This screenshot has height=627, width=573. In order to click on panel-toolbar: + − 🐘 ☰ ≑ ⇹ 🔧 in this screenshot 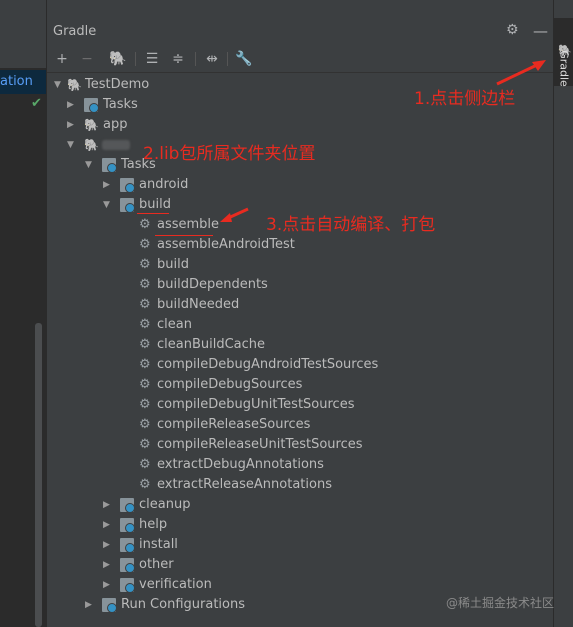, I will do `click(300, 59)`.